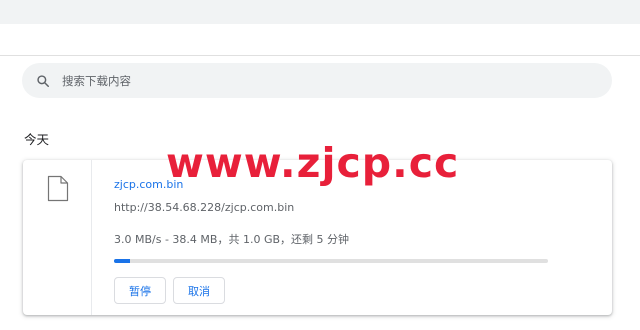  I want to click on search-box, so click(317, 80).